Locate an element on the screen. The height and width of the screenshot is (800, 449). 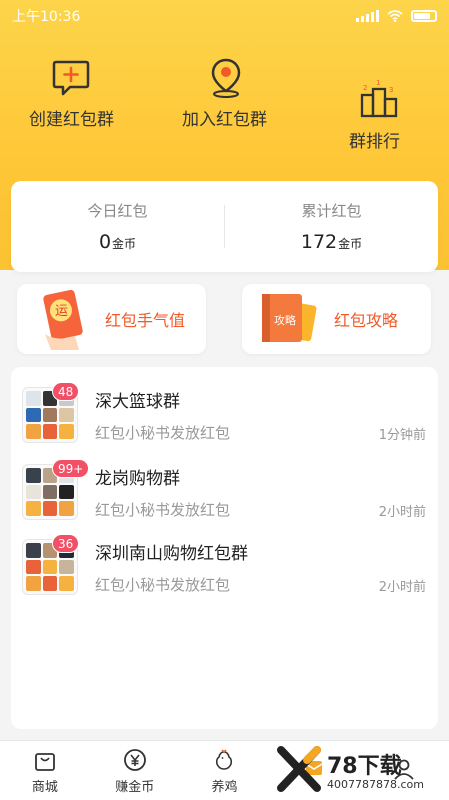
battery-icon is located at coordinates (424, 16).